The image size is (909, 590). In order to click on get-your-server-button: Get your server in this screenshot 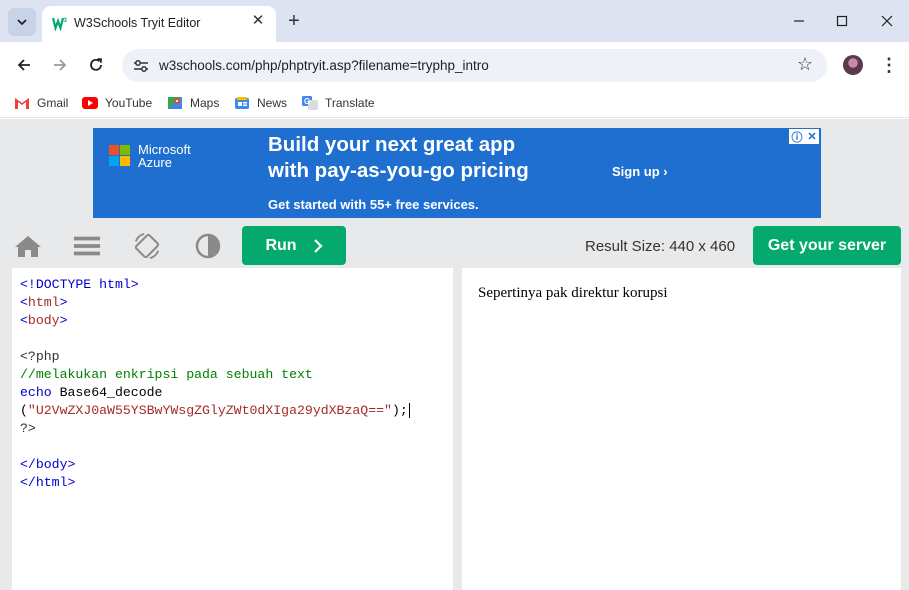, I will do `click(827, 245)`.